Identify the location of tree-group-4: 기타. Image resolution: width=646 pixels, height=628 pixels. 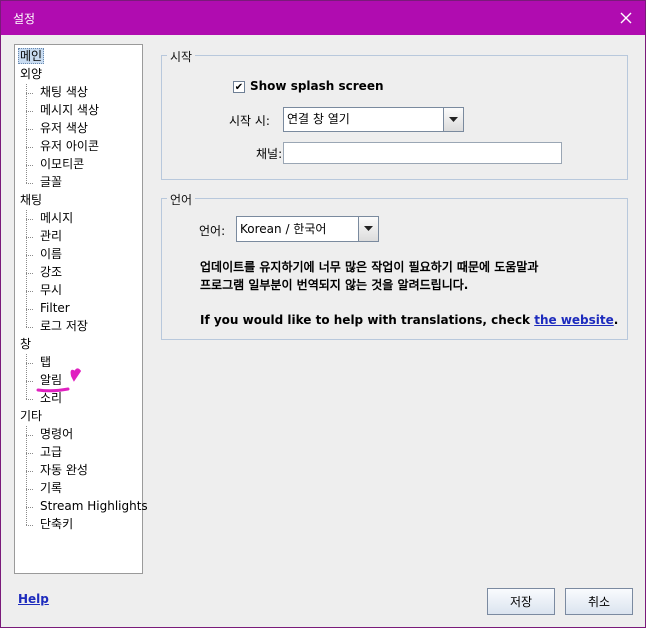
(31, 416).